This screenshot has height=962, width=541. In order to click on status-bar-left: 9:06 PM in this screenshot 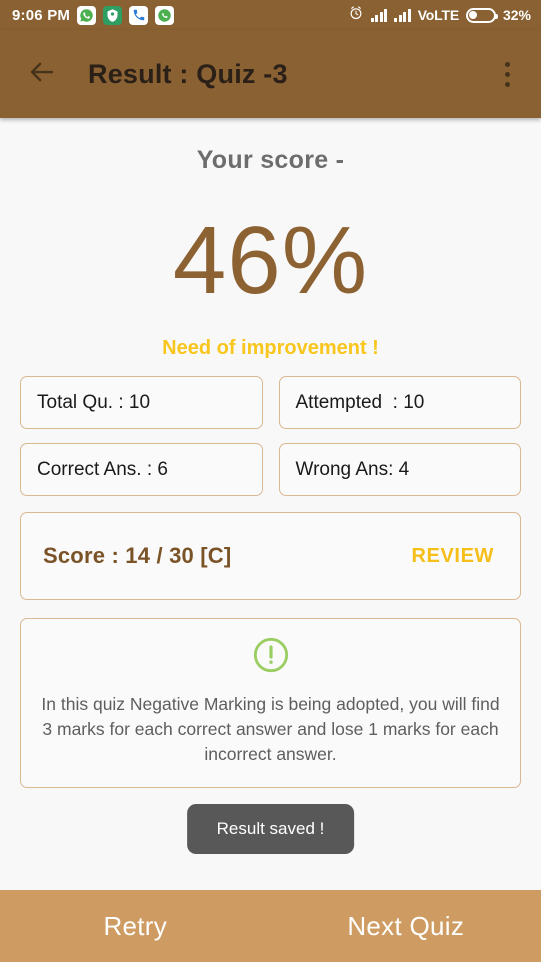, I will do `click(180, 15)`.